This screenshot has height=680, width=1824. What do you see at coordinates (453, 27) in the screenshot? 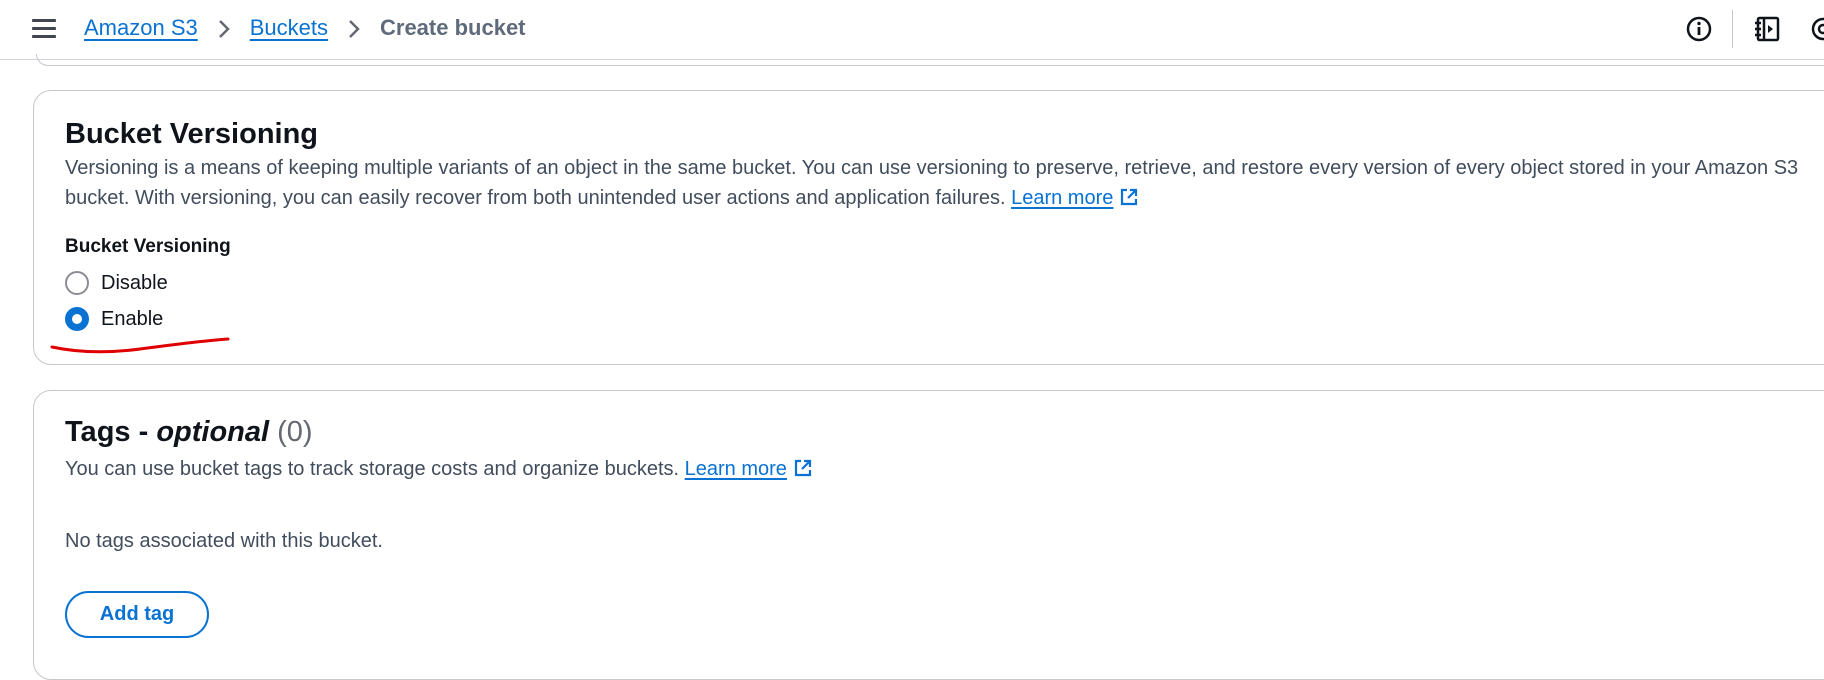
I see `breadcrumb-current-page: Create bucket` at bounding box center [453, 27].